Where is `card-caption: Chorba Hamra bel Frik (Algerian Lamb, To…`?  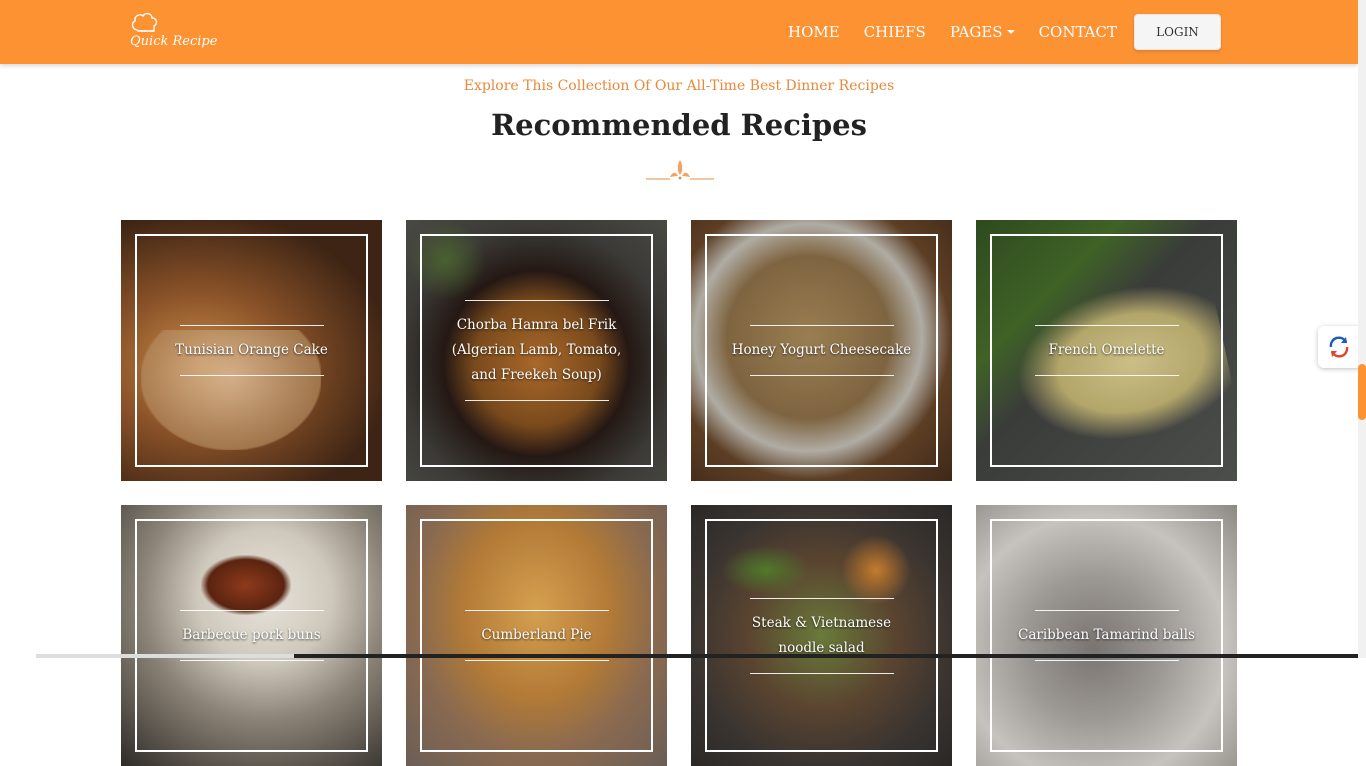 card-caption: Chorba Hamra bel Frik (Algerian Lamb, To… is located at coordinates (536, 350).